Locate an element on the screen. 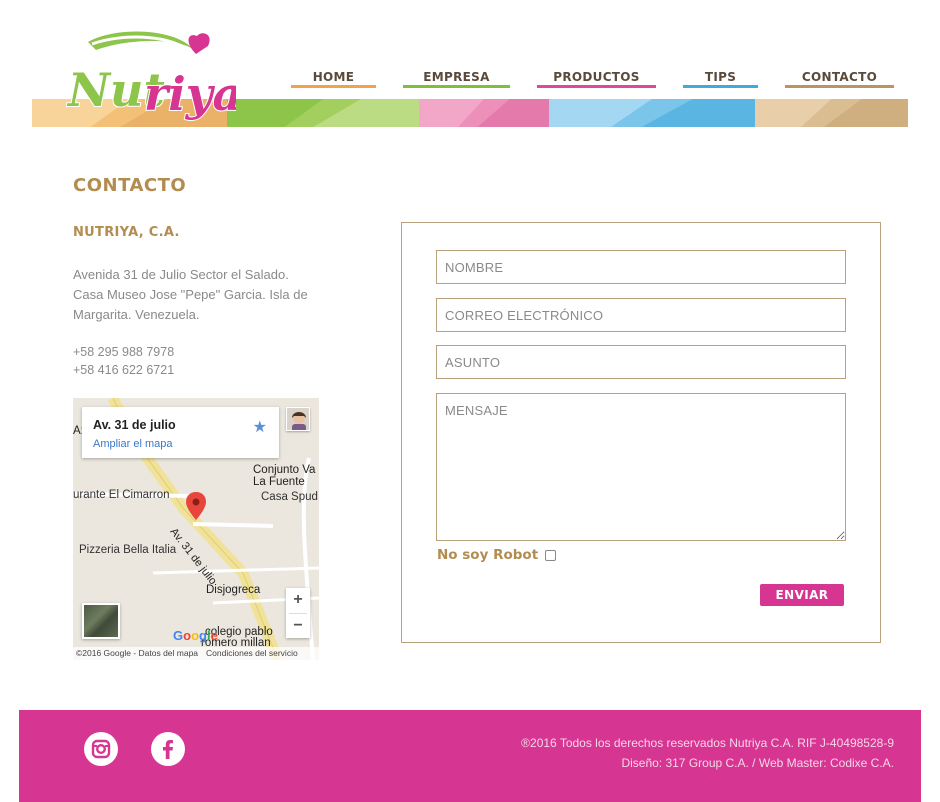 This screenshot has width=940, height=802. subject-field is located at coordinates (641, 362).